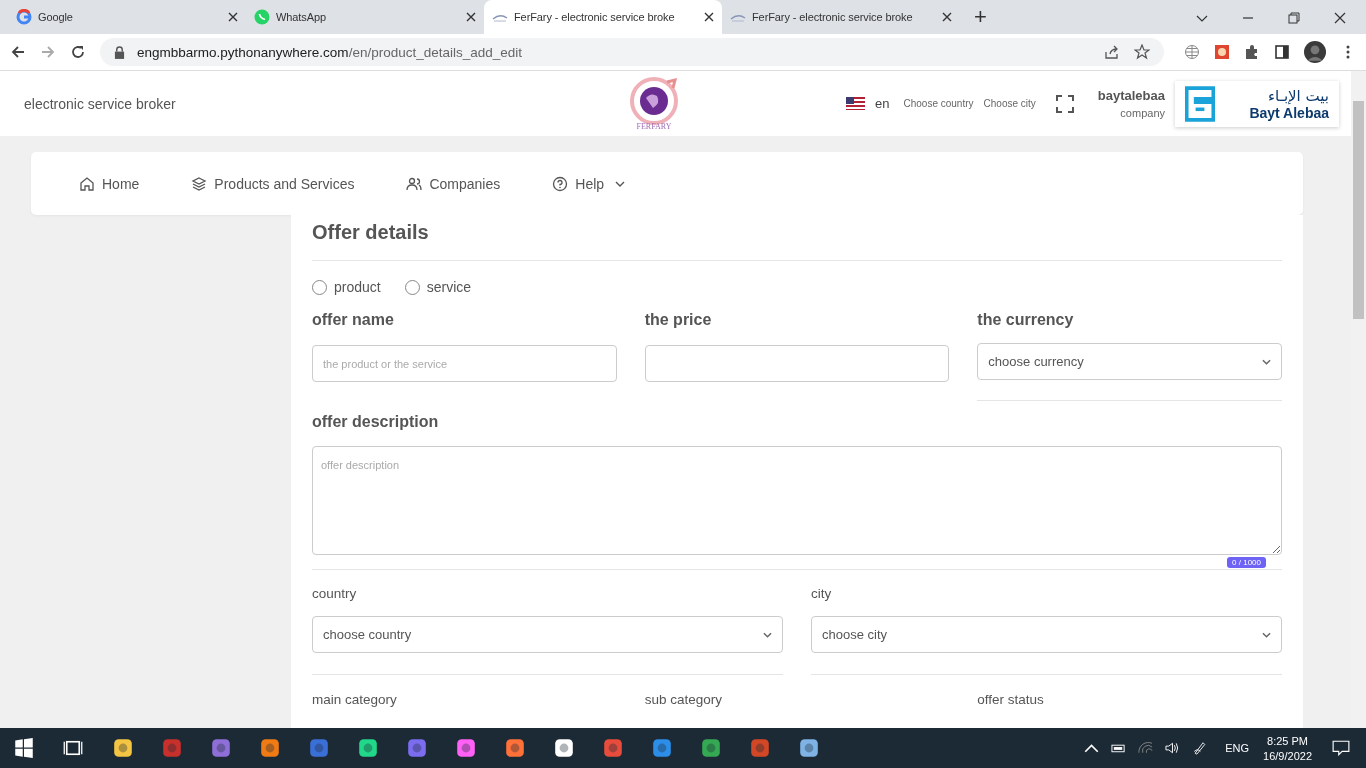 Image resolution: width=1366 pixels, height=768 pixels. I want to click on users-icon, so click(414, 183).